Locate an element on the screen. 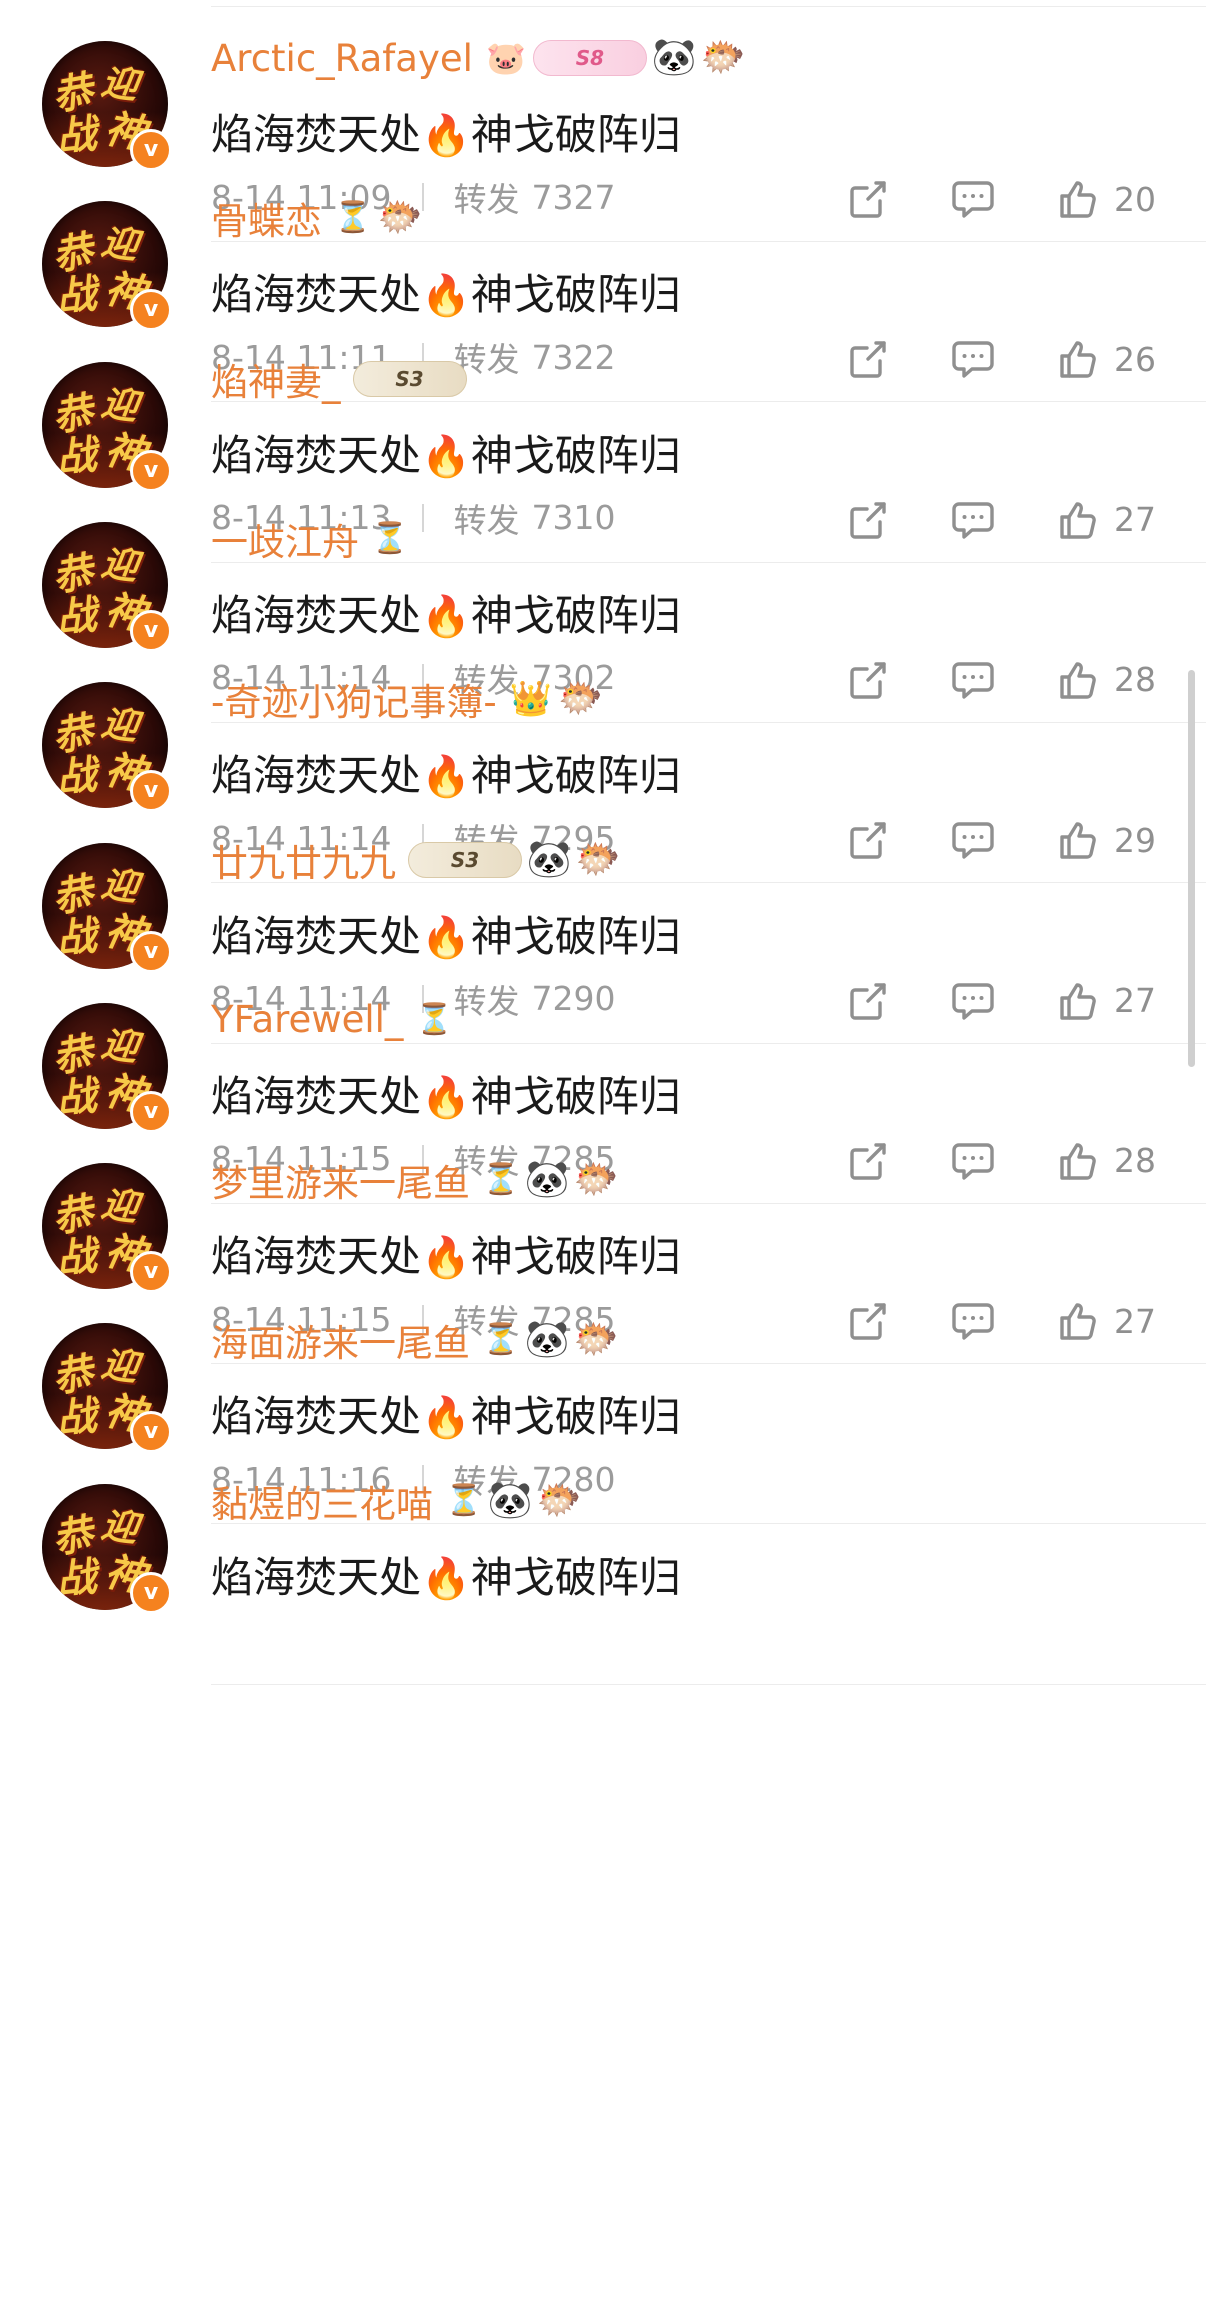 The image size is (1206, 2321). name-line: 梦里游来一尾鱼 ⏳ 🐼 🐡 is located at coordinates (414, 1180).